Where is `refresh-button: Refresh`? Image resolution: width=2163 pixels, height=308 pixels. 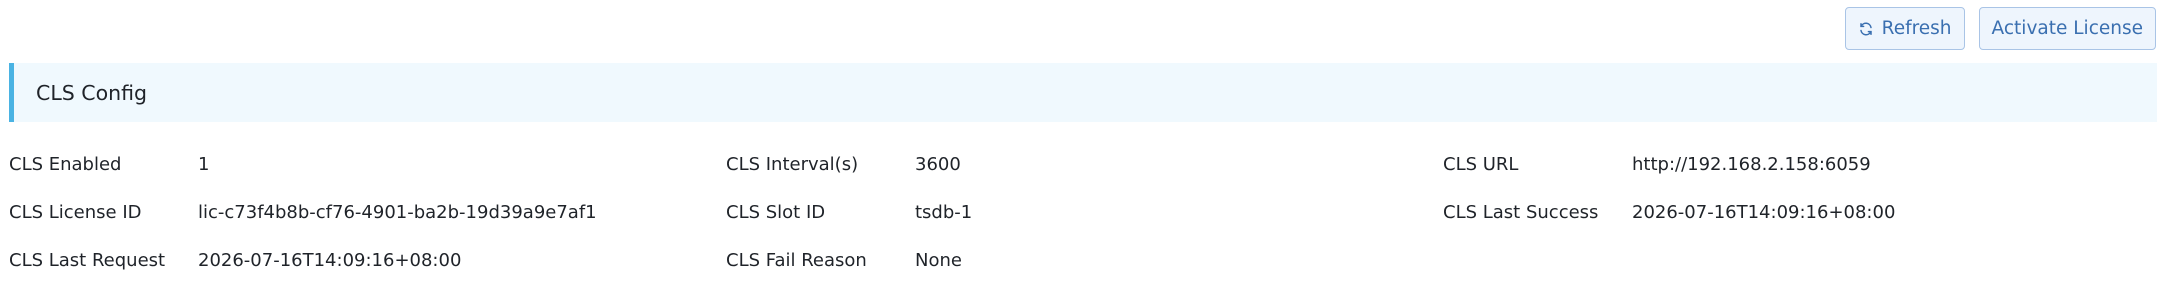 refresh-button: Refresh is located at coordinates (1904, 28).